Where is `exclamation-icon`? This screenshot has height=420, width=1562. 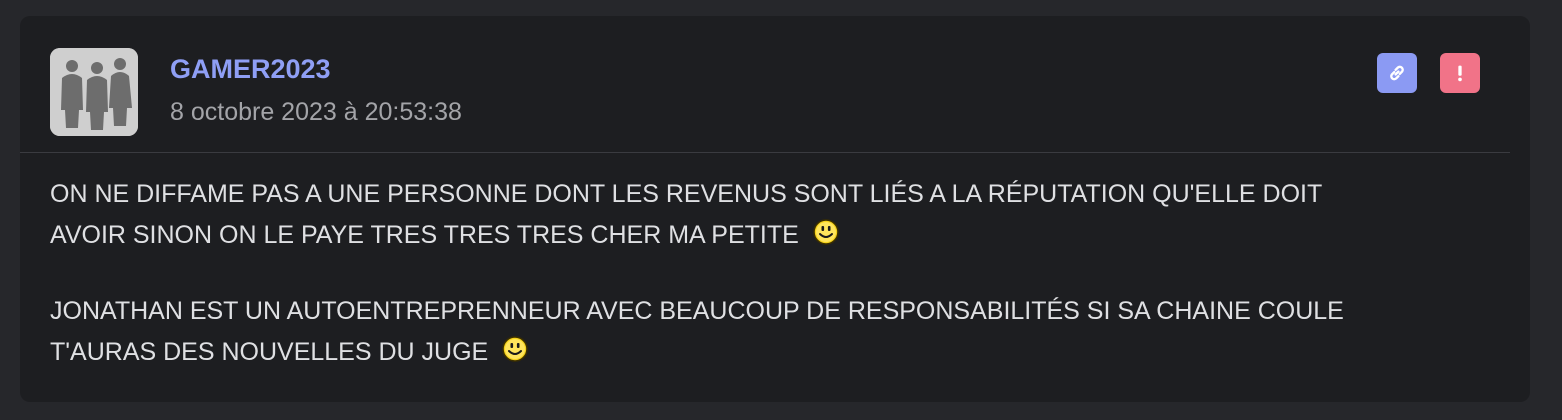
exclamation-icon is located at coordinates (1460, 73).